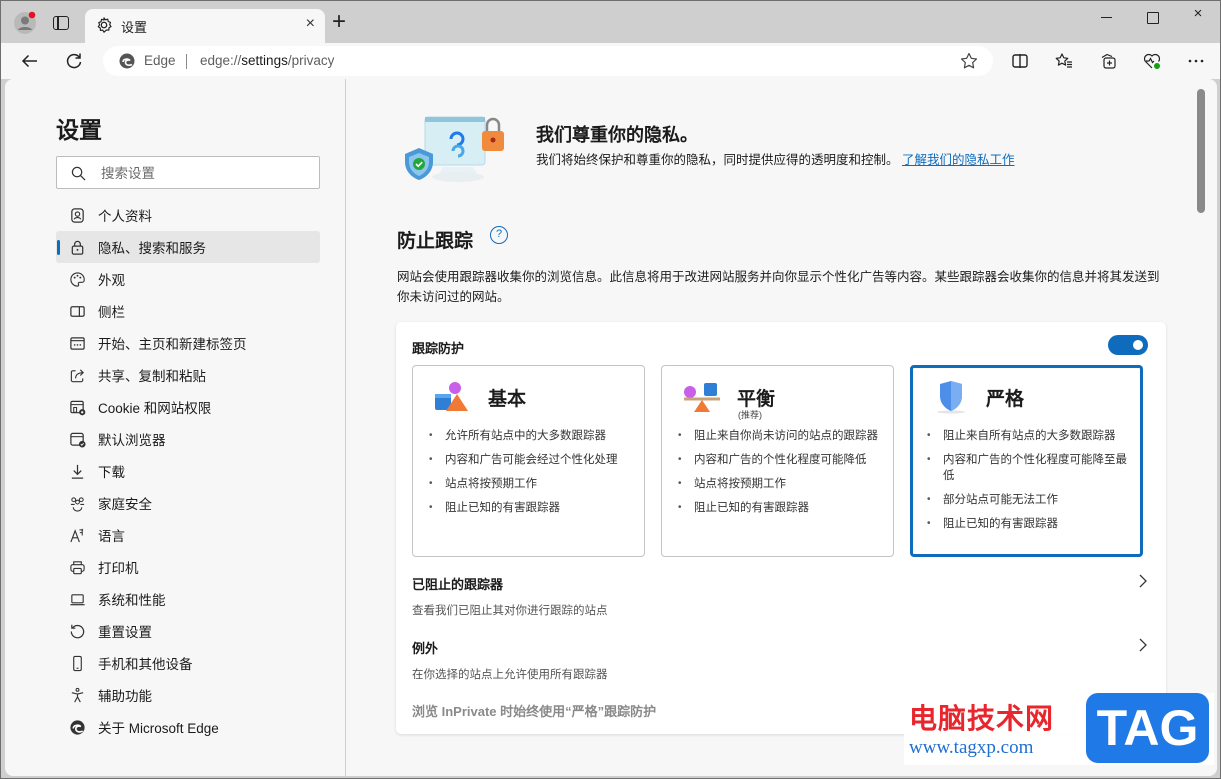  I want to click on refresh-icon, so click(74, 61).